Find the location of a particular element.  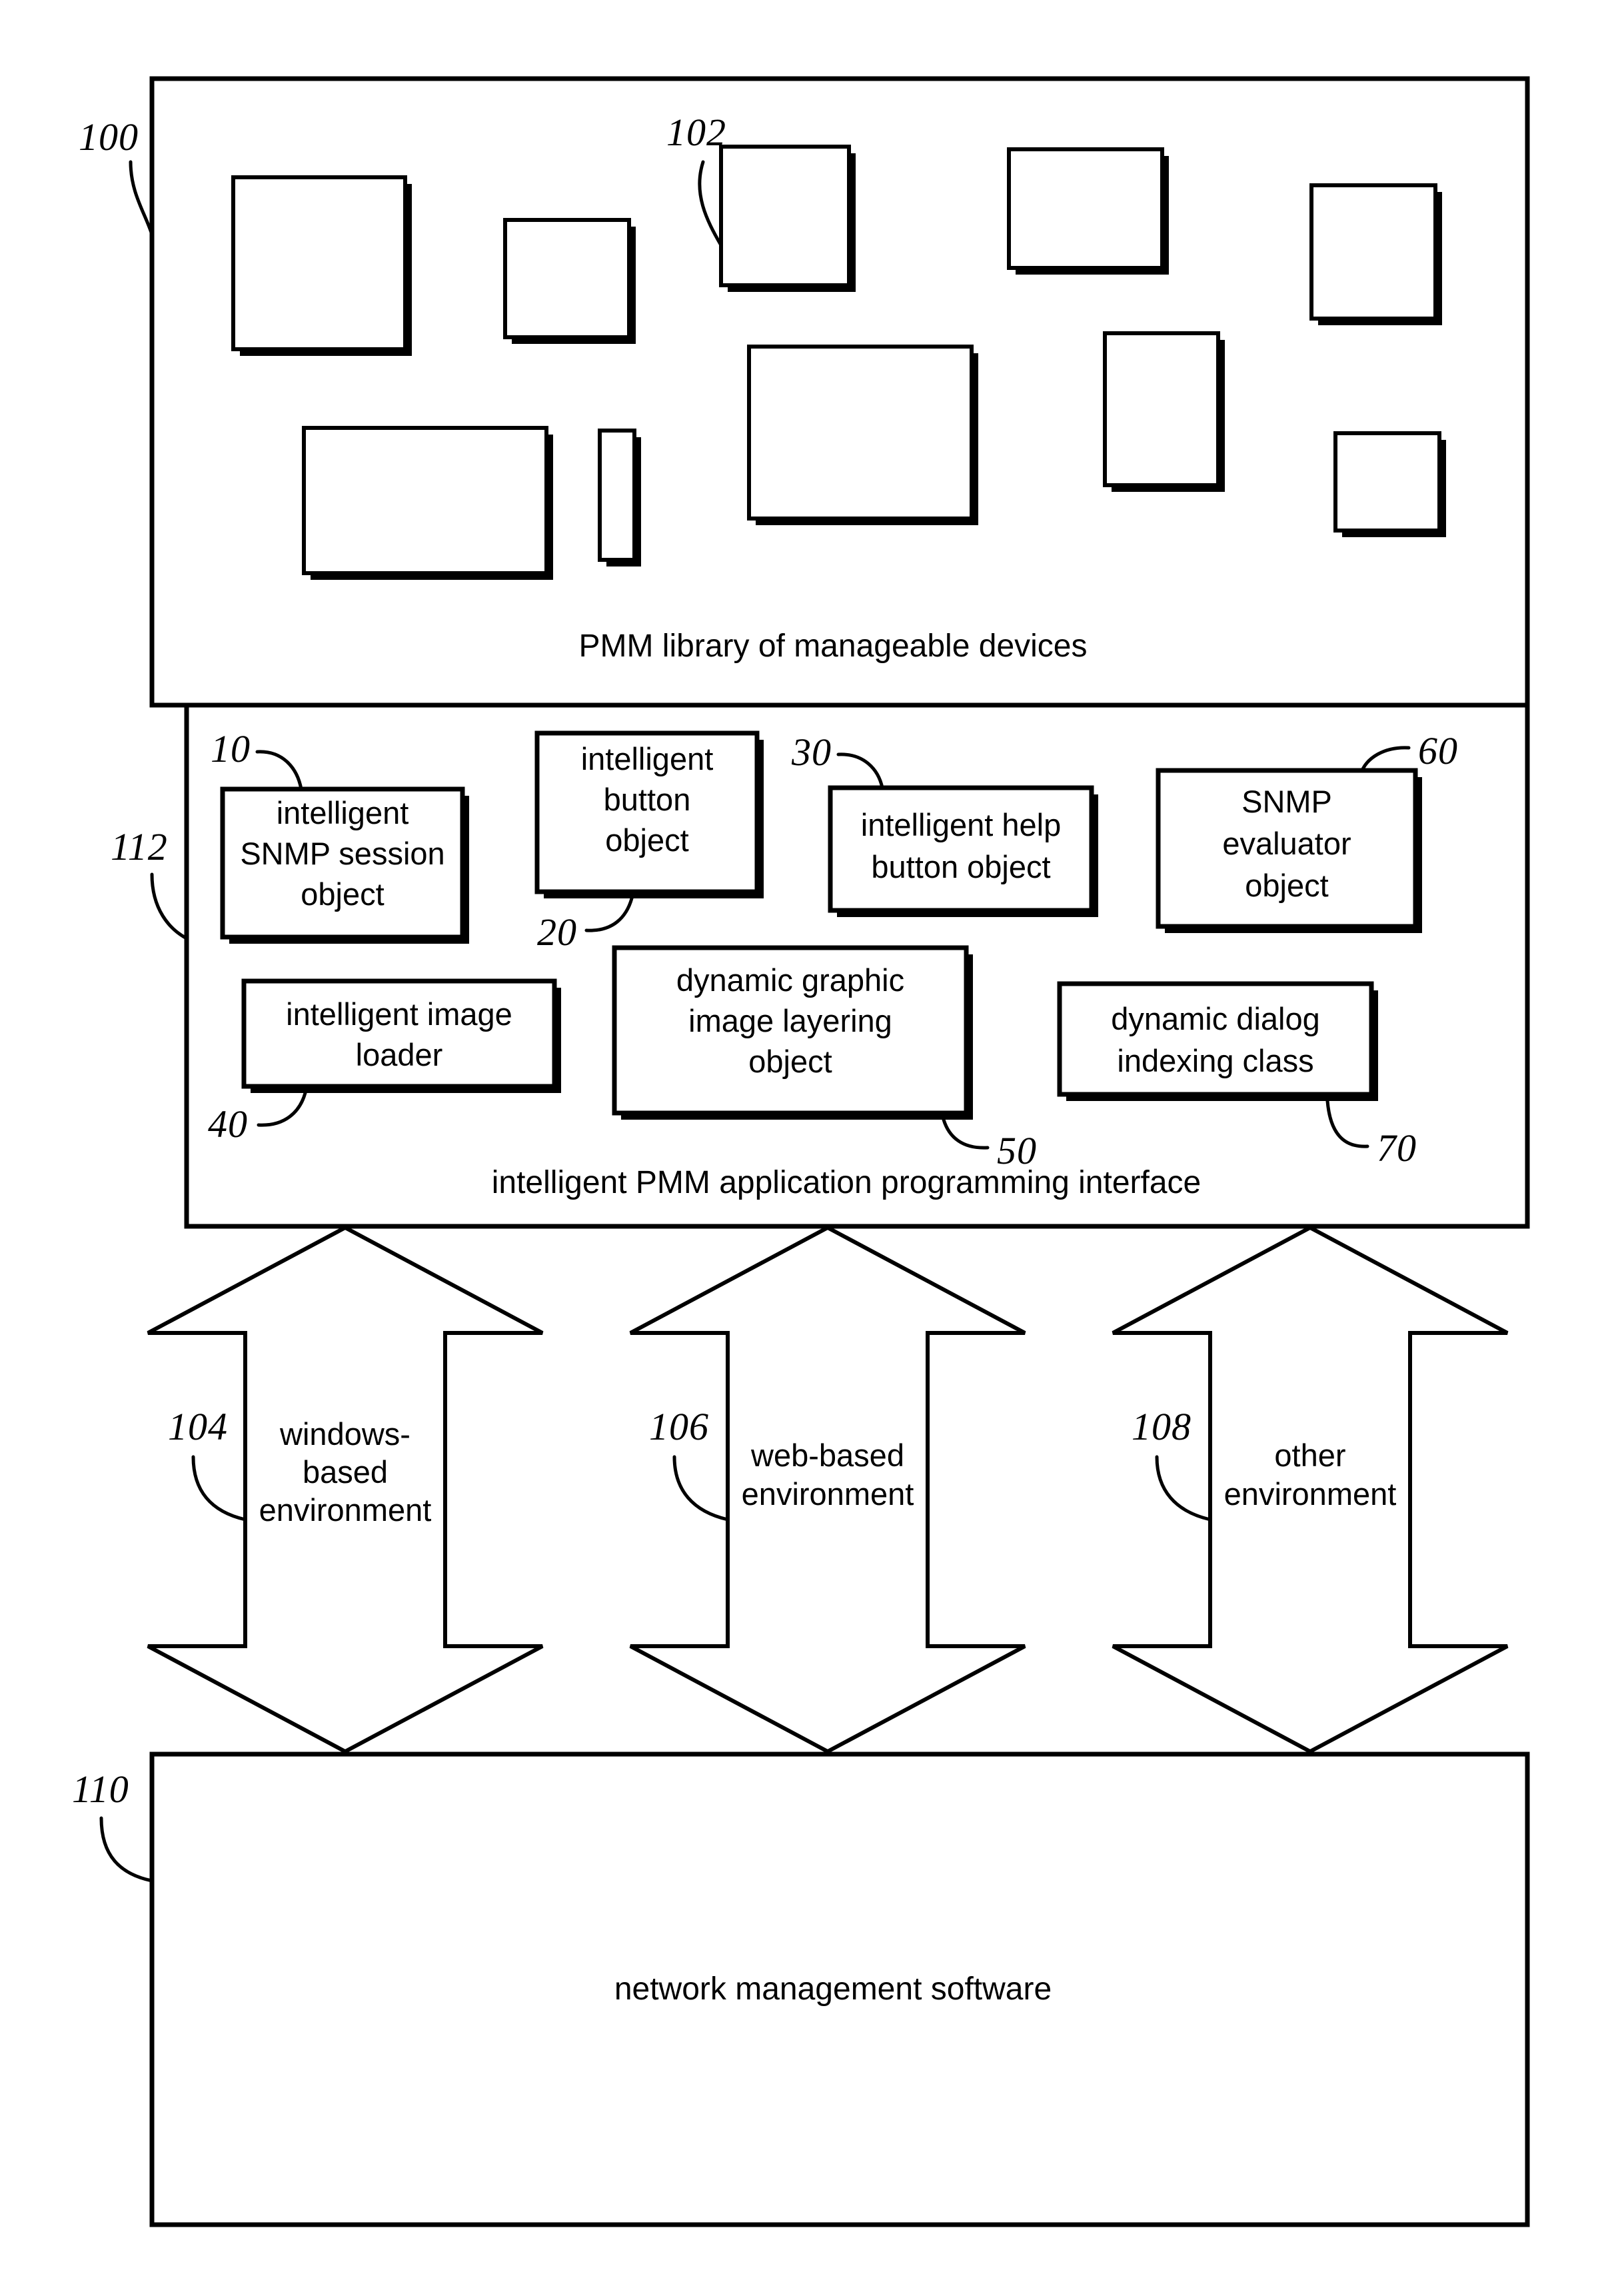

ref-110: 110 is located at coordinates (113, 1825).